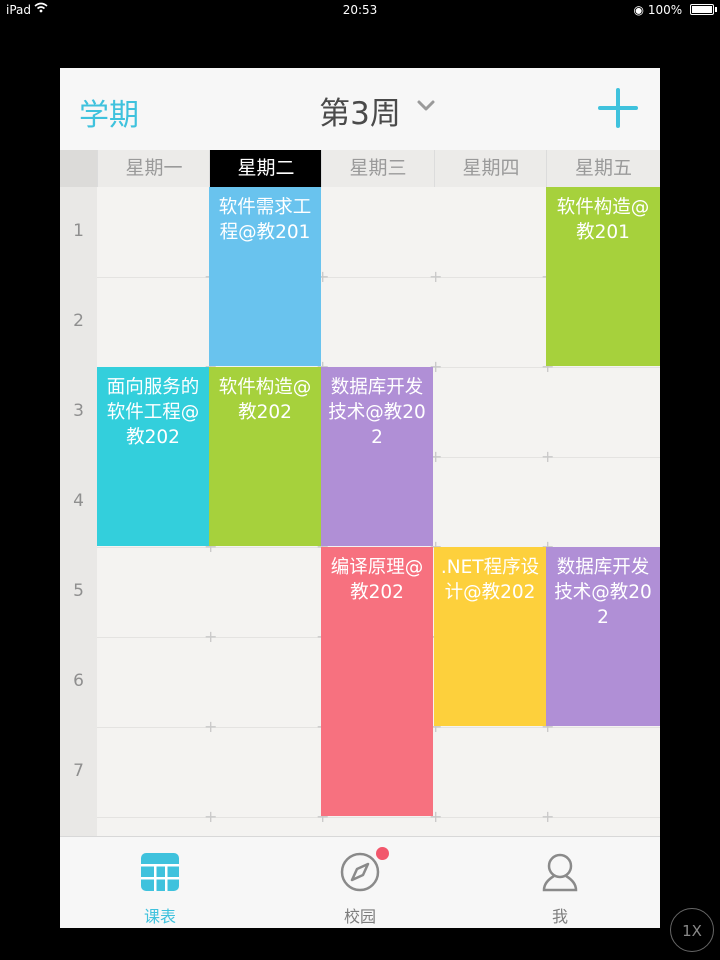 The image size is (720, 960). I want to click on notification-badge, so click(382, 853).